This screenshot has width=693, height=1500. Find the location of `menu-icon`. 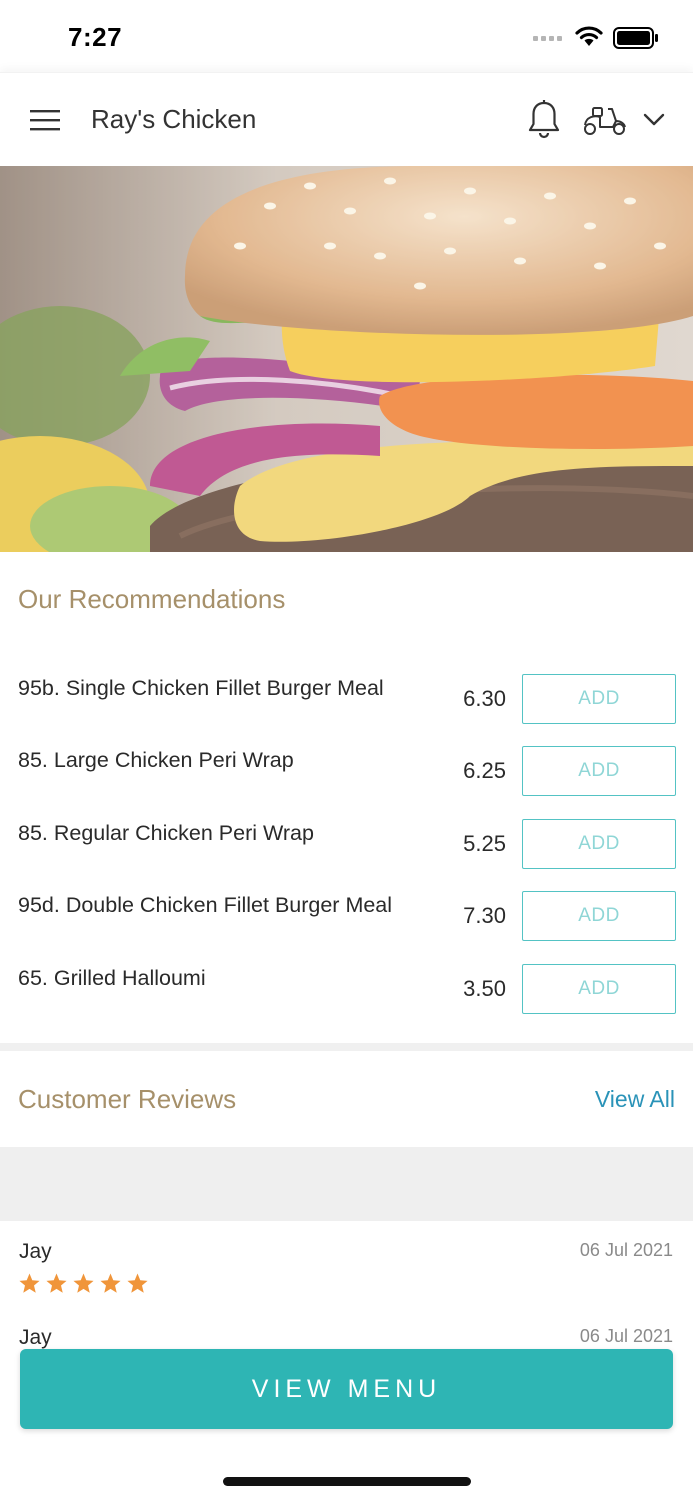

menu-icon is located at coordinates (45, 120).